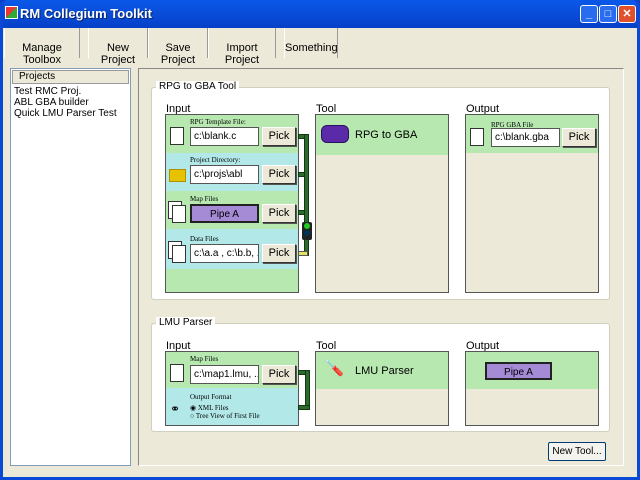  I want to click on output-pipe: Pipe A, so click(518, 371).